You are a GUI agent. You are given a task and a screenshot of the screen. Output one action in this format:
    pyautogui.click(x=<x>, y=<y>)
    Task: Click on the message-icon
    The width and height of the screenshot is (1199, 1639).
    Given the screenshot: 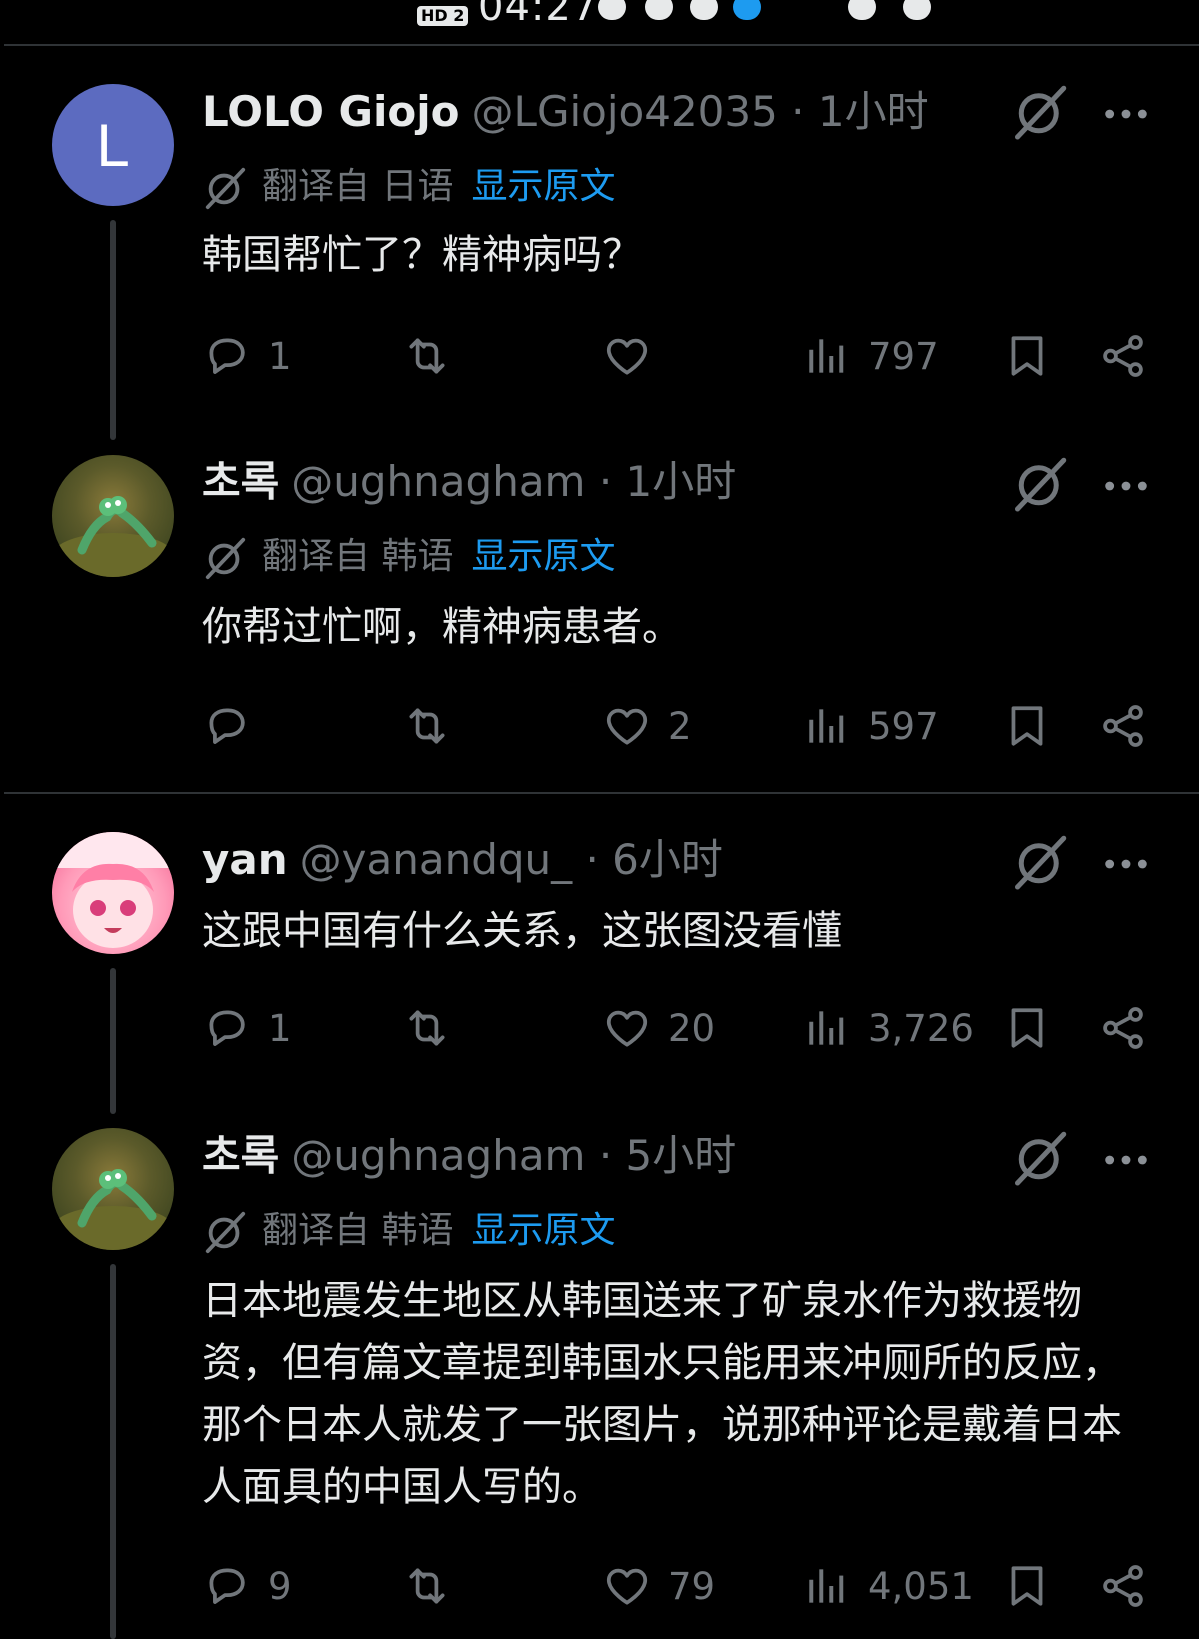 What is the action you would take?
    pyautogui.click(x=704, y=10)
    